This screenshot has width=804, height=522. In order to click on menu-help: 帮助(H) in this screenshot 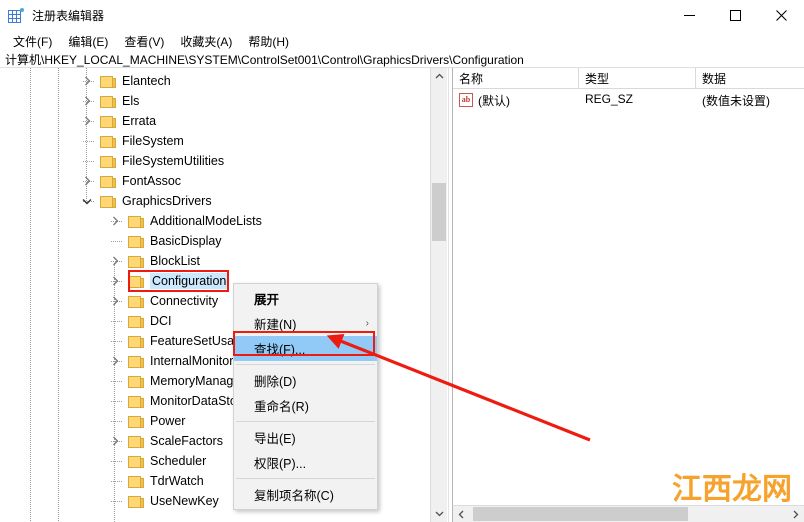, I will do `click(268, 41)`.